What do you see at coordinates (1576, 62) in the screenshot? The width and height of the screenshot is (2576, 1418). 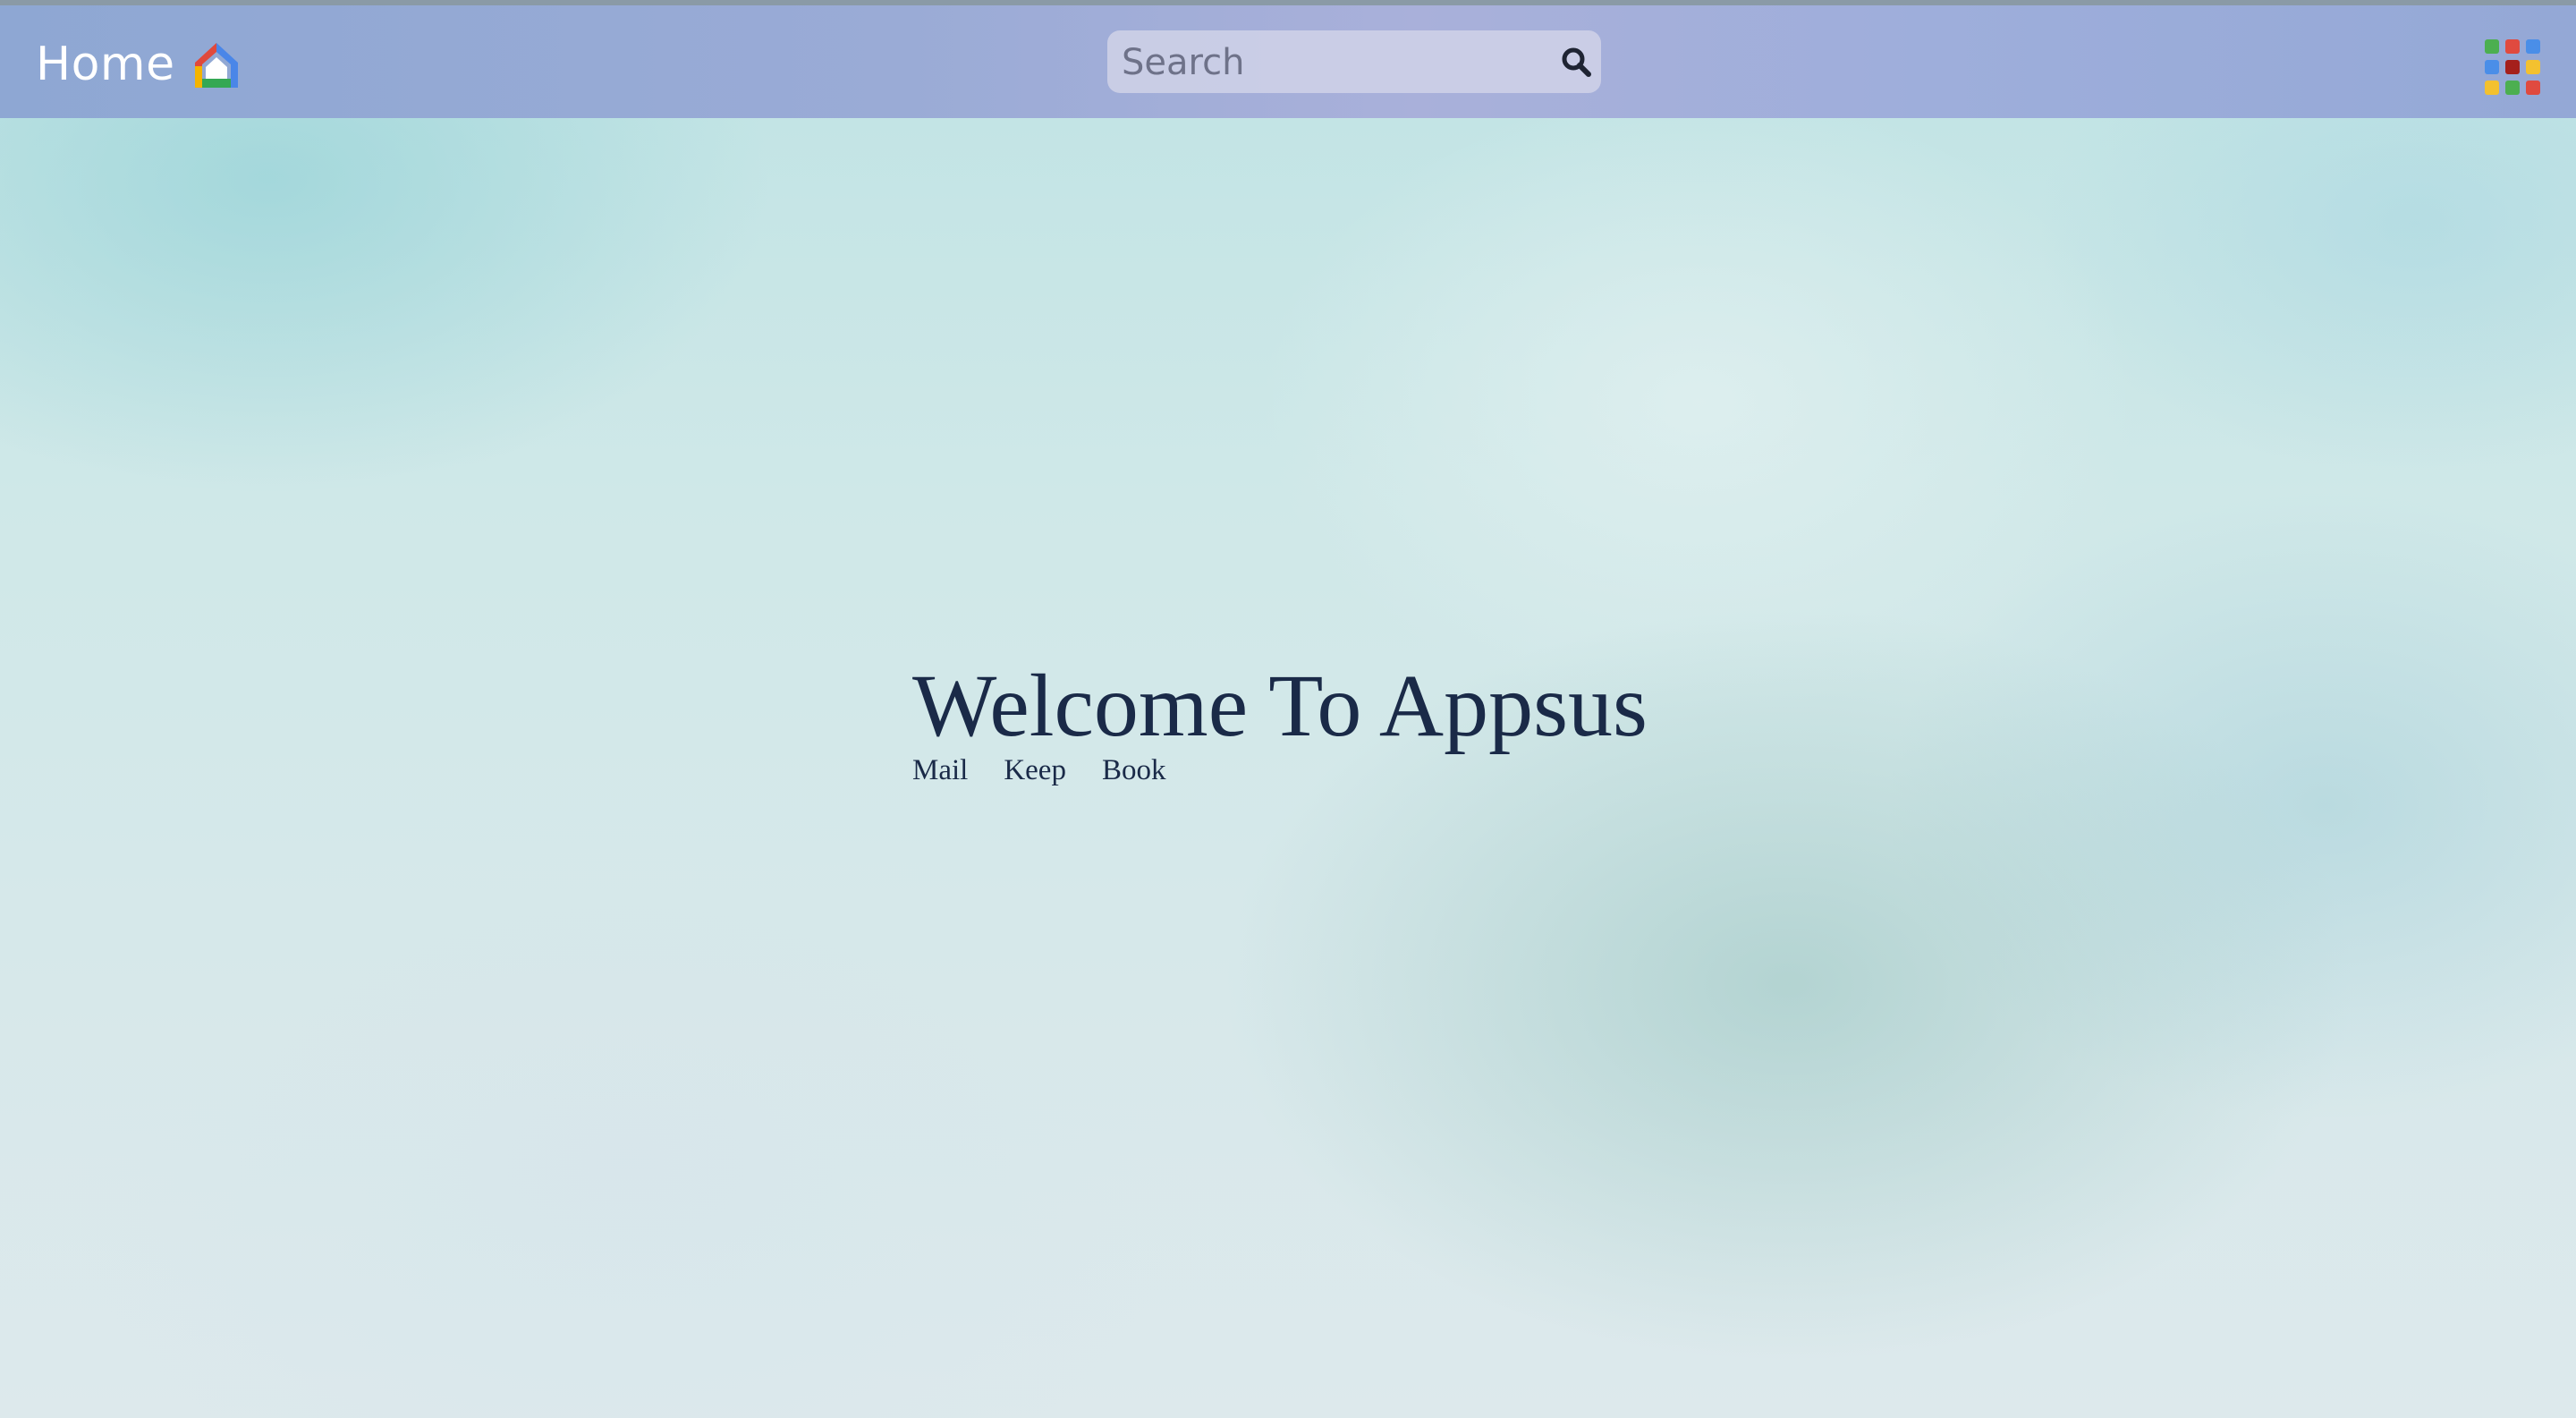 I see `search-icon` at bounding box center [1576, 62].